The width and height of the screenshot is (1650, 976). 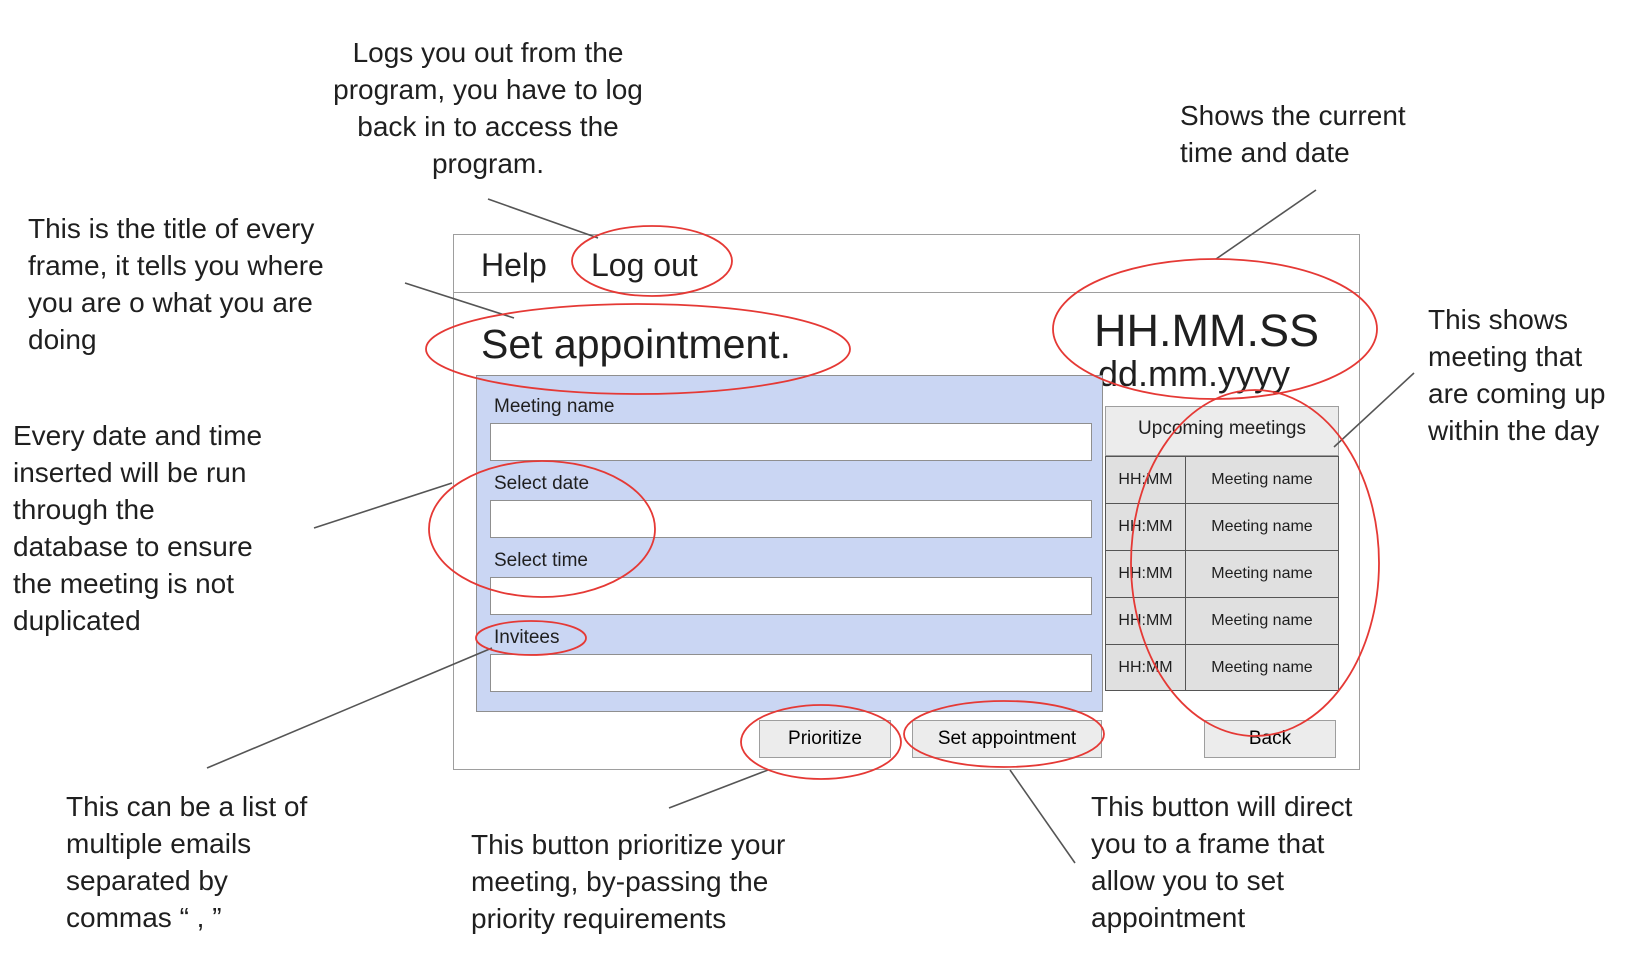 I want to click on leader-date-check, so click(x=383, y=505).